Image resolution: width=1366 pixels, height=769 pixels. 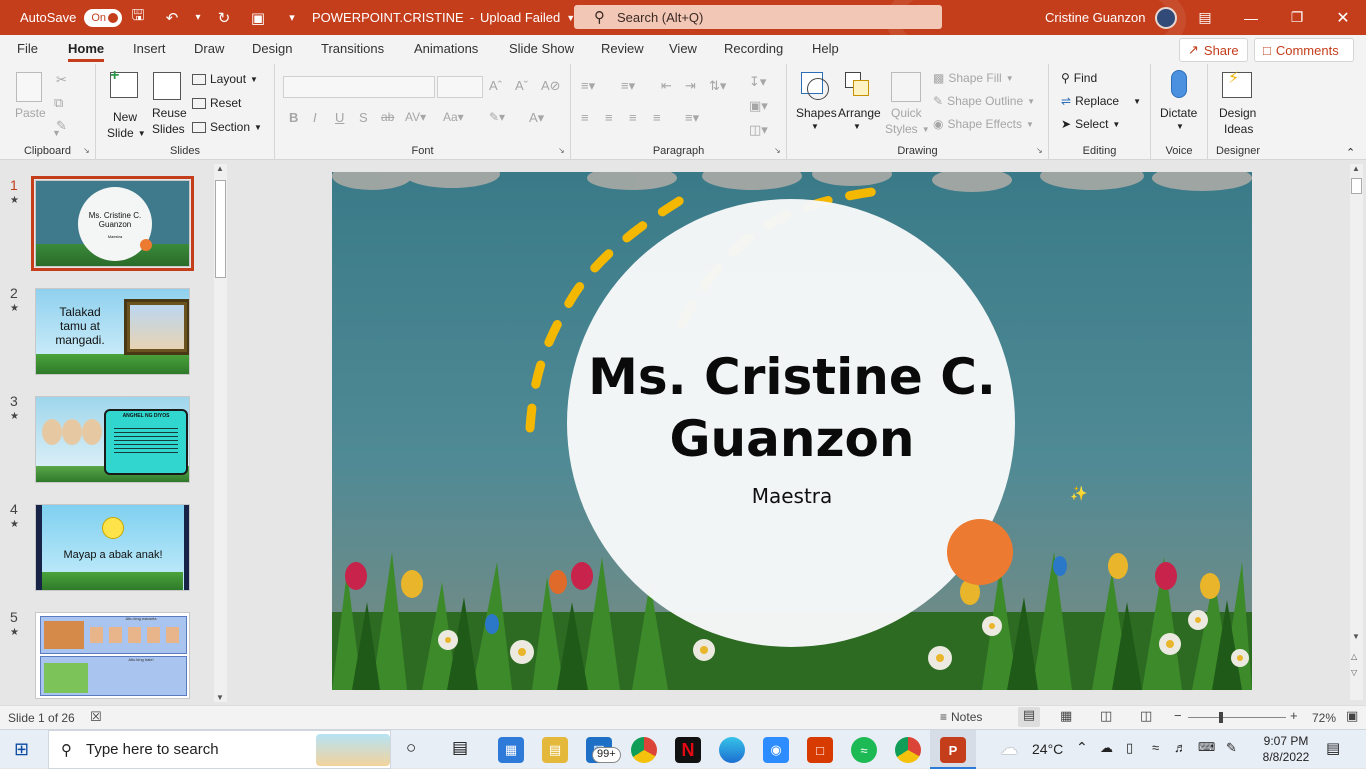 I want to click on undo-dropdown-icon: ▾, so click(x=198, y=17).